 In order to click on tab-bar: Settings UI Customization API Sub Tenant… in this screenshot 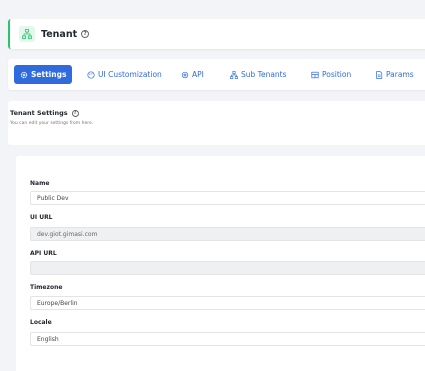, I will do `click(216, 74)`.